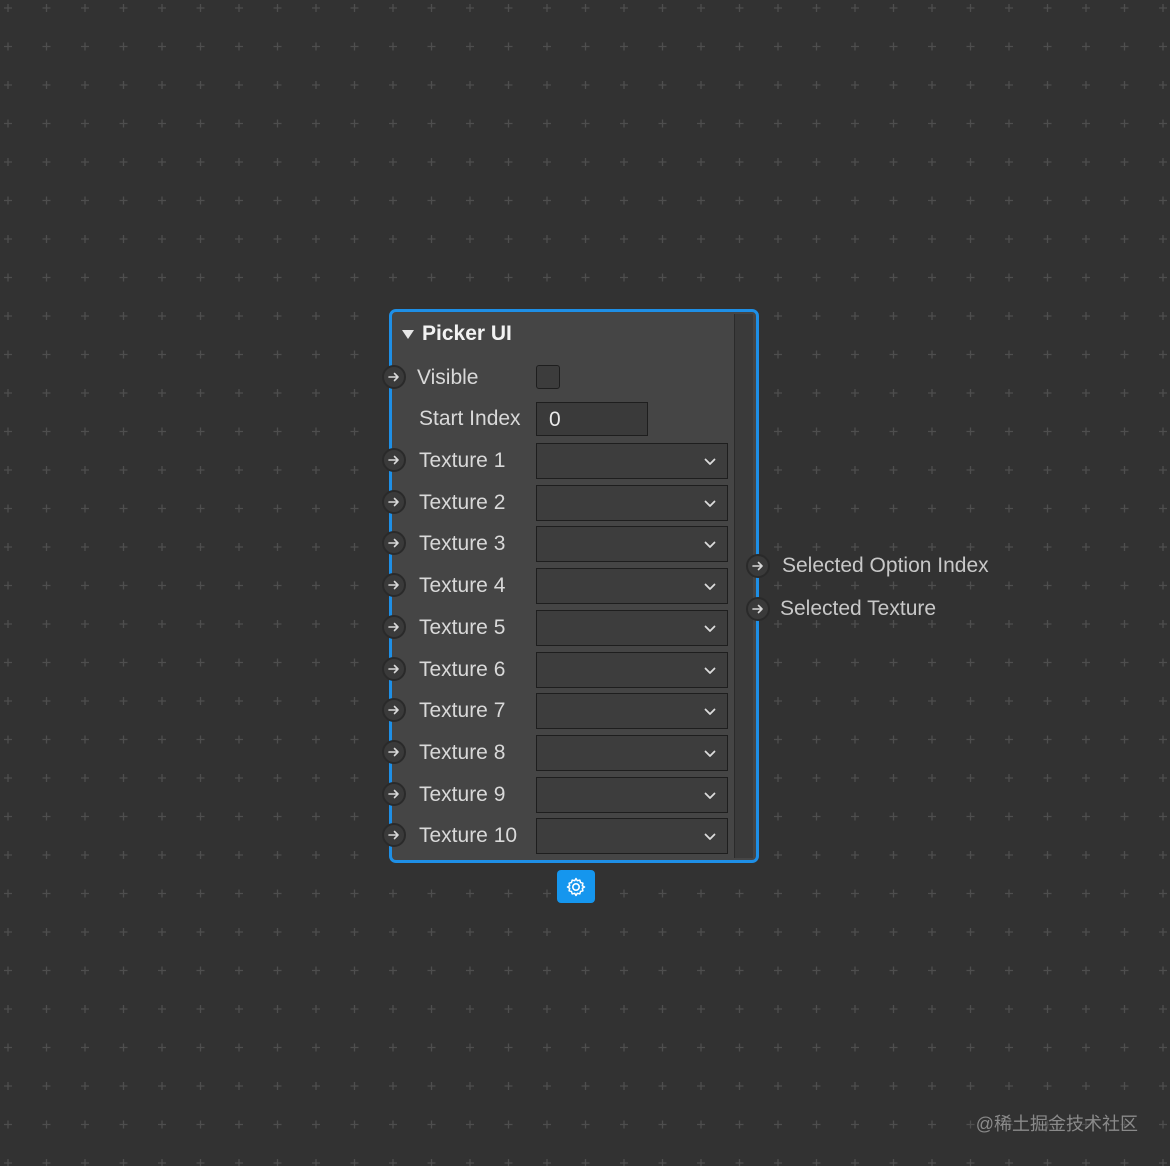 The height and width of the screenshot is (1166, 1170). I want to click on texture-8-dropdown, so click(632, 752).